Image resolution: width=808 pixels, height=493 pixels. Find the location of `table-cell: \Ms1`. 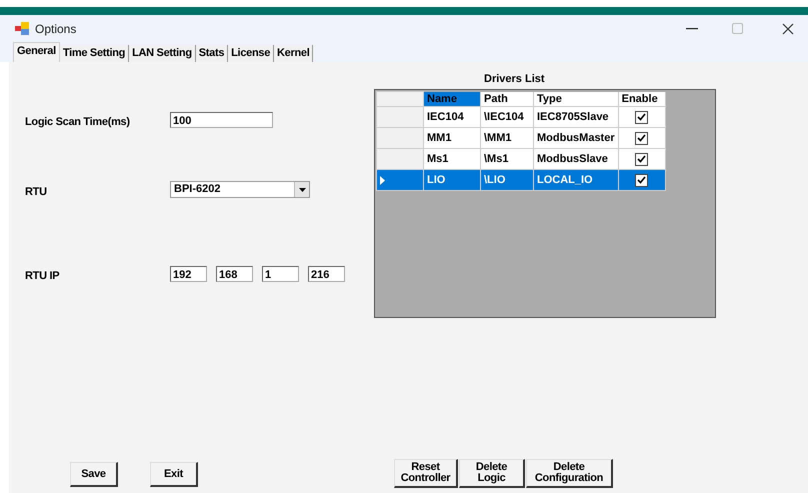

table-cell: \Ms1 is located at coordinates (507, 159).